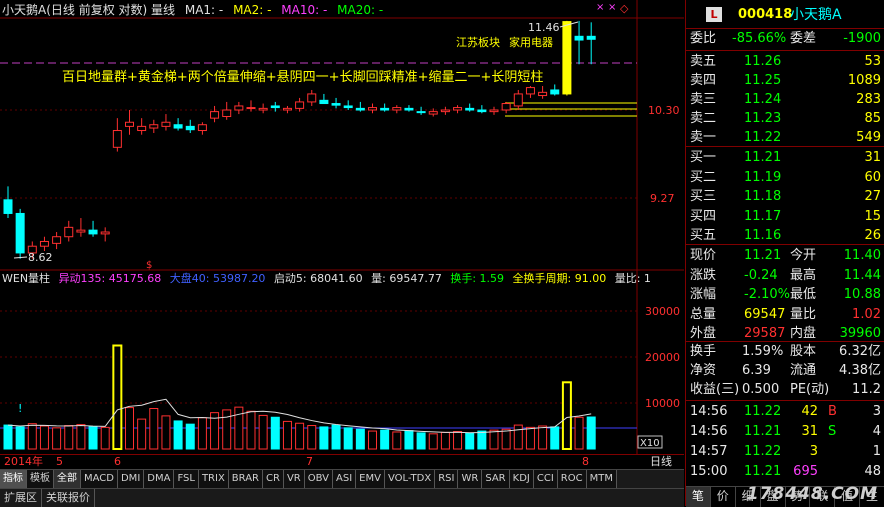  What do you see at coordinates (470, 479) in the screenshot?
I see `tab-wr: WR` at bounding box center [470, 479].